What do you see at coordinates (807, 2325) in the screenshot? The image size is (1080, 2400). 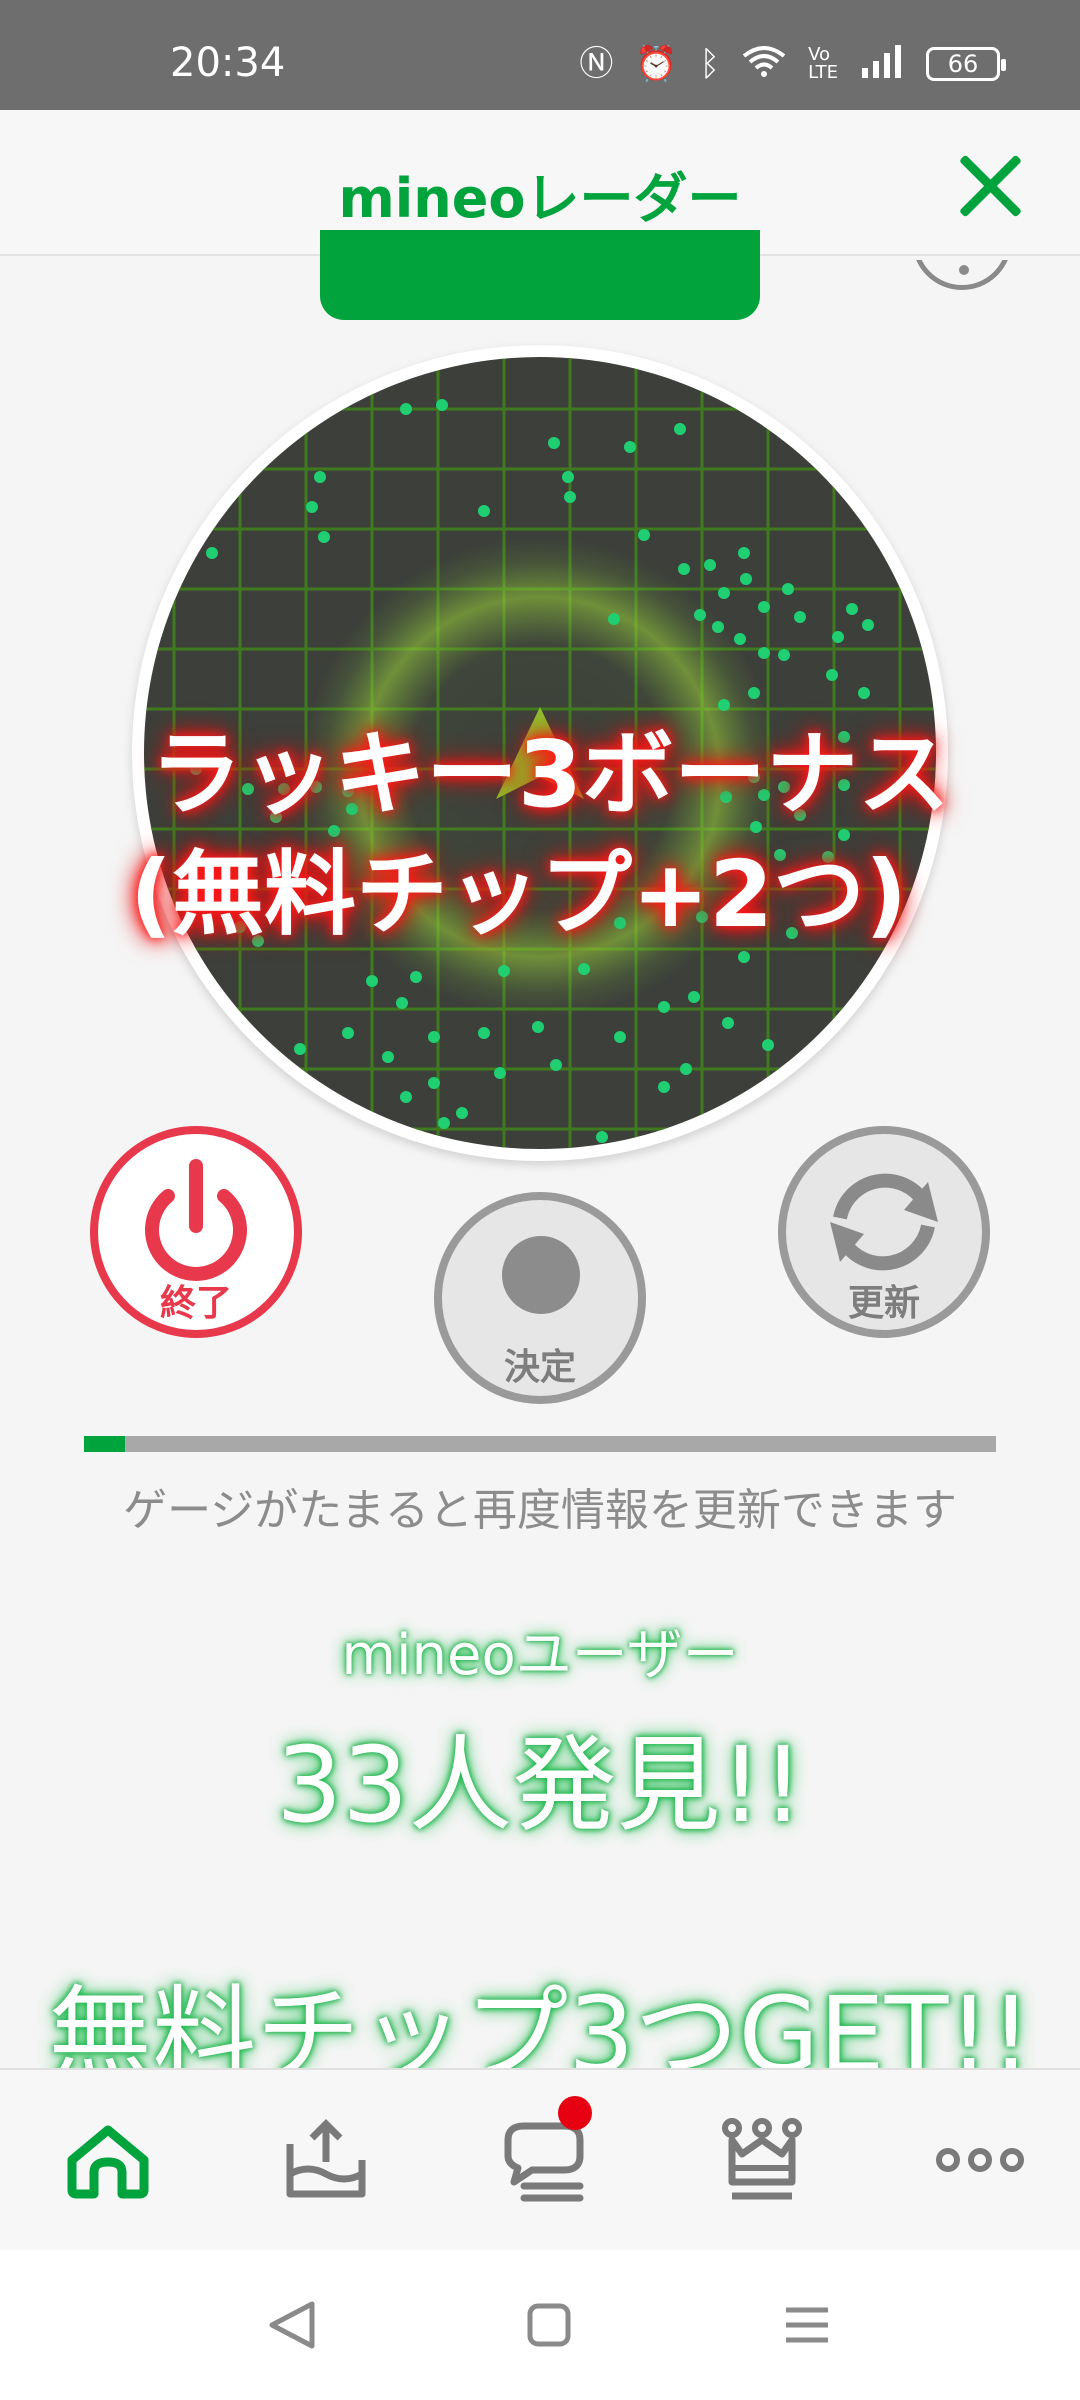 I see `menu-icon` at bounding box center [807, 2325].